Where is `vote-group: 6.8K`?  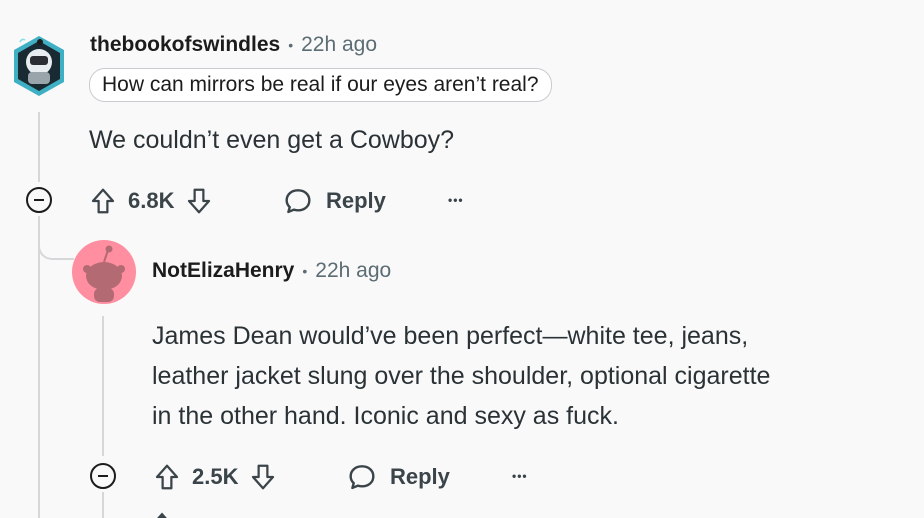
vote-group: 6.8K is located at coordinates (151, 201).